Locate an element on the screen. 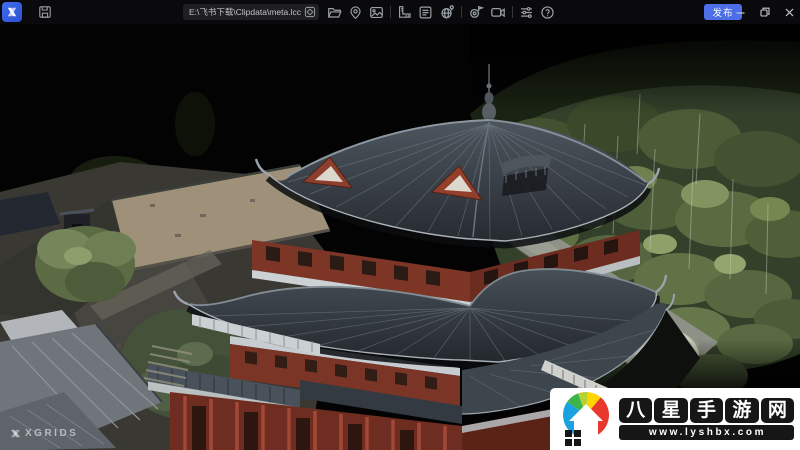  location-pin-button is located at coordinates (355, 12).